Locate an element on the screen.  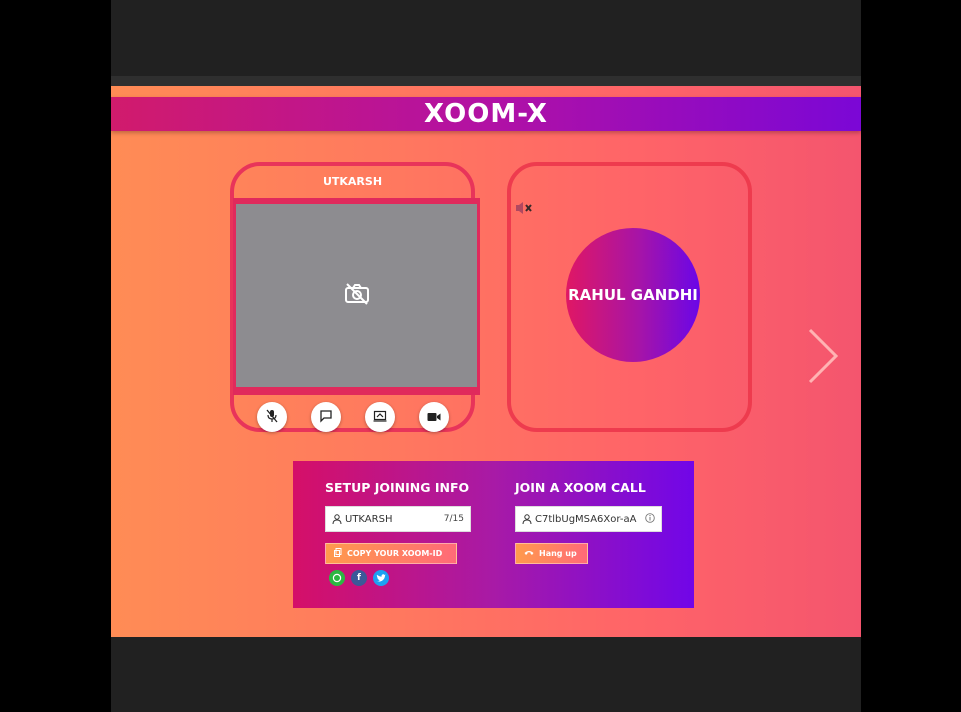
speaker-muted-icon is located at coordinates (525, 209).